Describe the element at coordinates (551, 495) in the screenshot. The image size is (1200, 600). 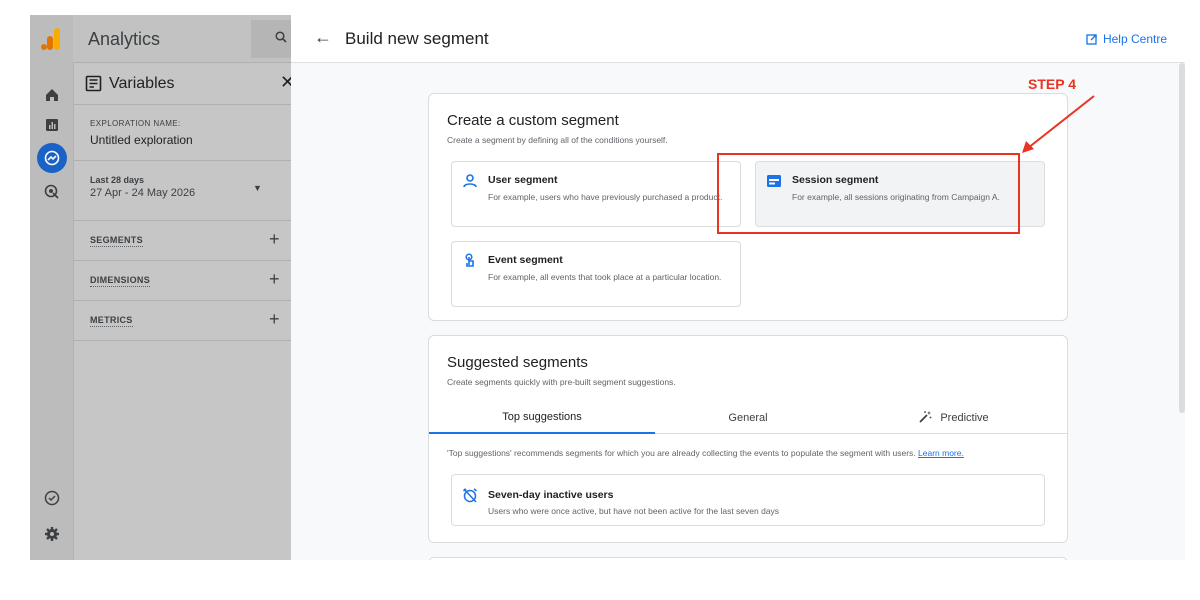
I see `suggested-segment-title: Seven-day inactive users` at that location.